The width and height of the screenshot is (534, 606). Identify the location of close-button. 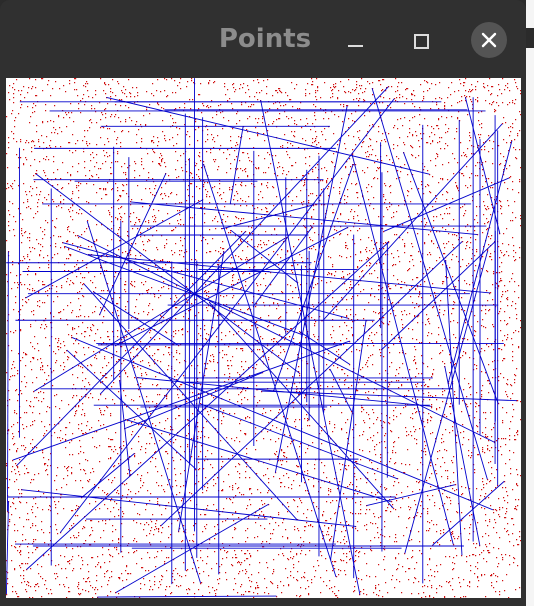
(489, 40).